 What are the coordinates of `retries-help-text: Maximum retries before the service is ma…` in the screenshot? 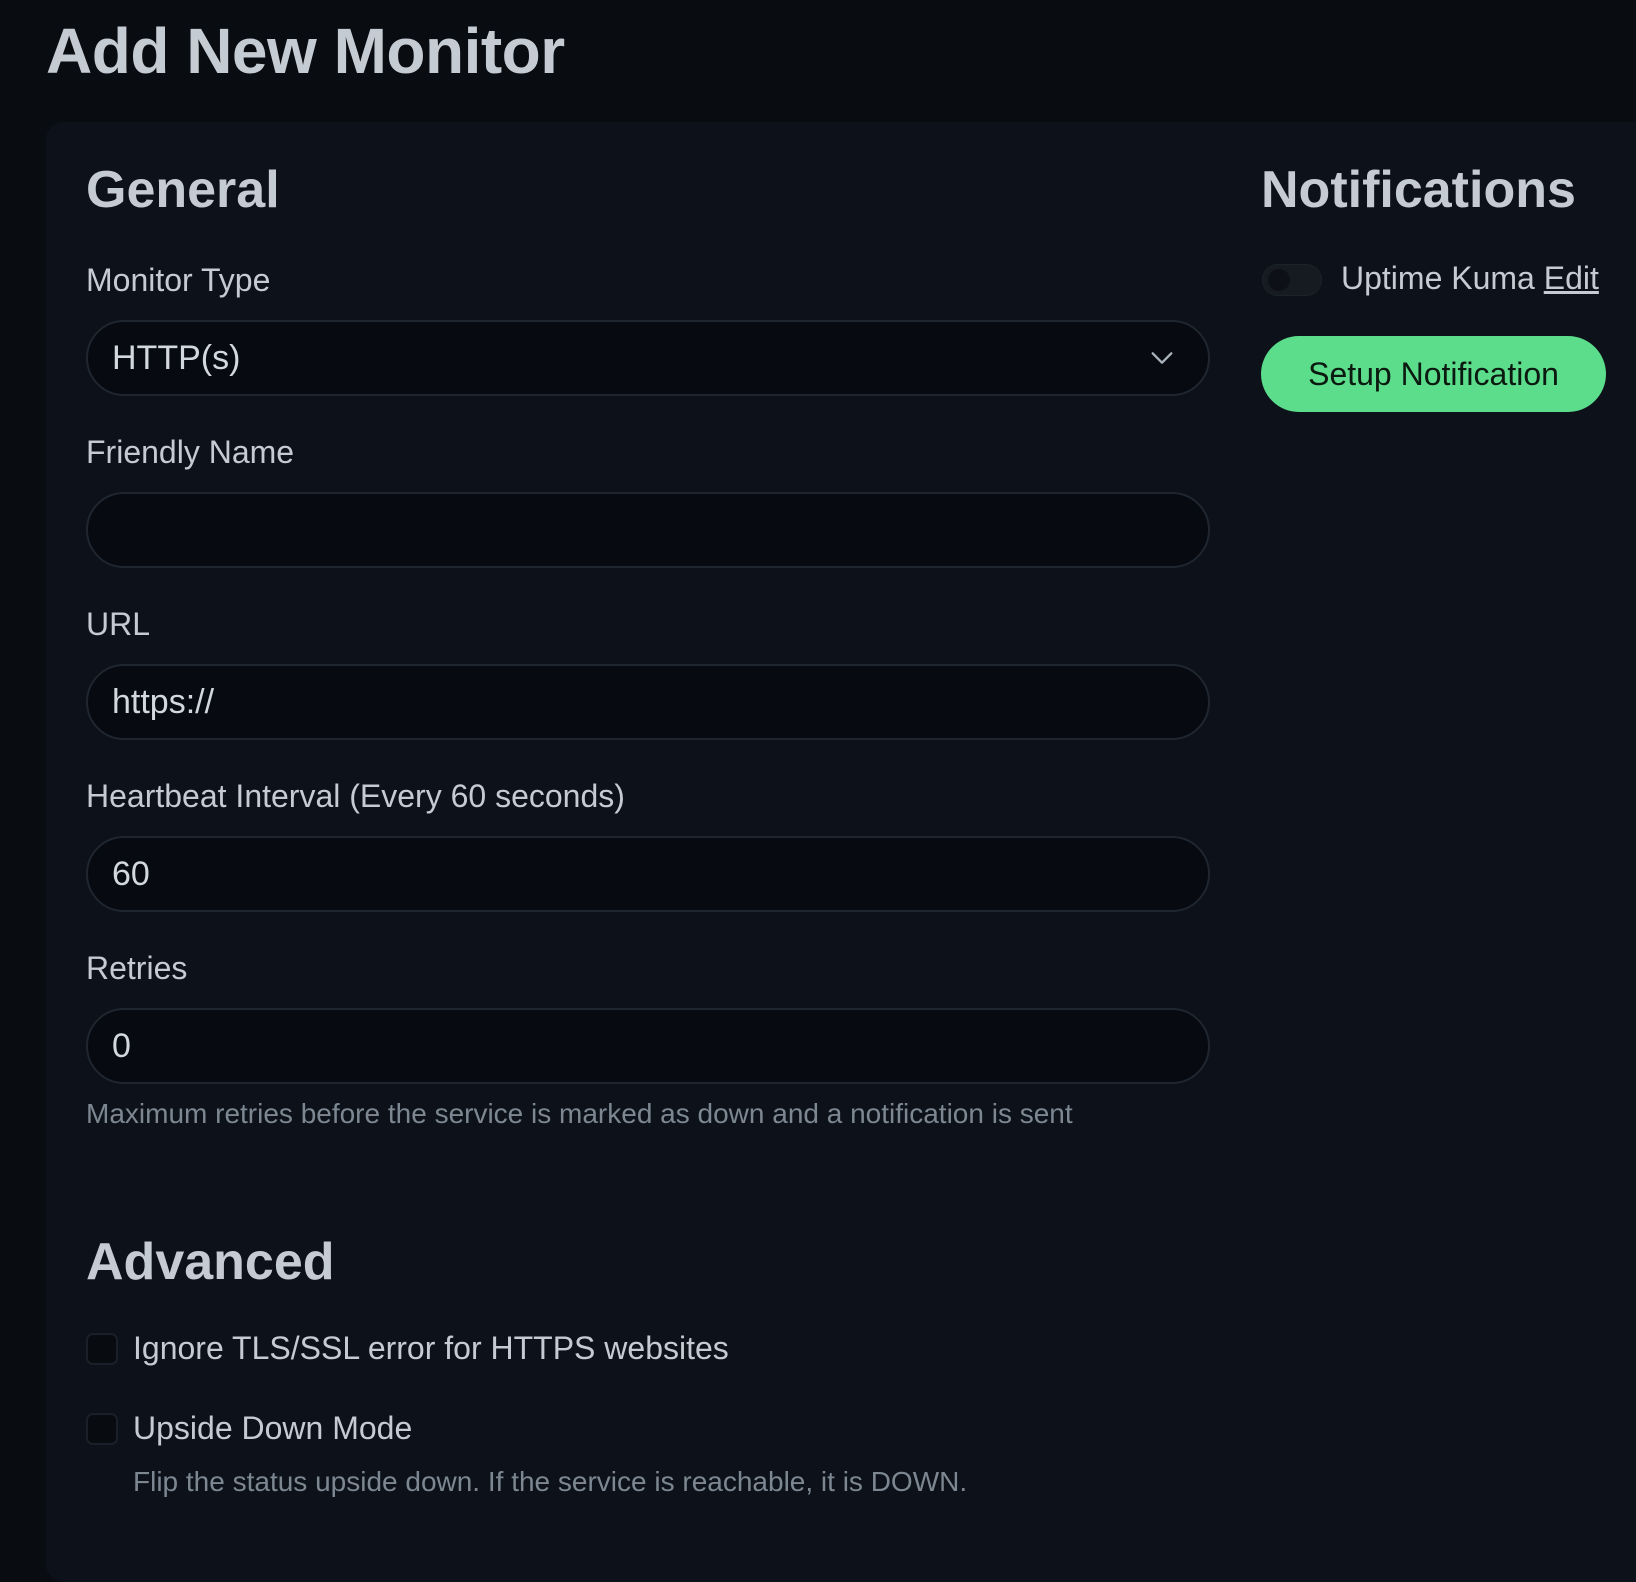 It's located at (579, 1113).